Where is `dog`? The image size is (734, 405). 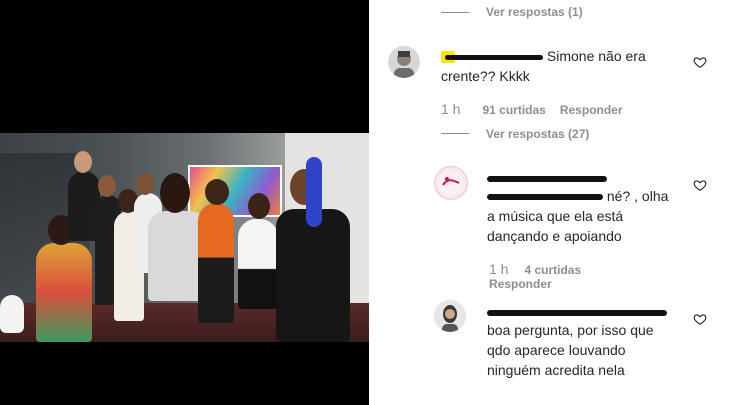 dog is located at coordinates (12, 314).